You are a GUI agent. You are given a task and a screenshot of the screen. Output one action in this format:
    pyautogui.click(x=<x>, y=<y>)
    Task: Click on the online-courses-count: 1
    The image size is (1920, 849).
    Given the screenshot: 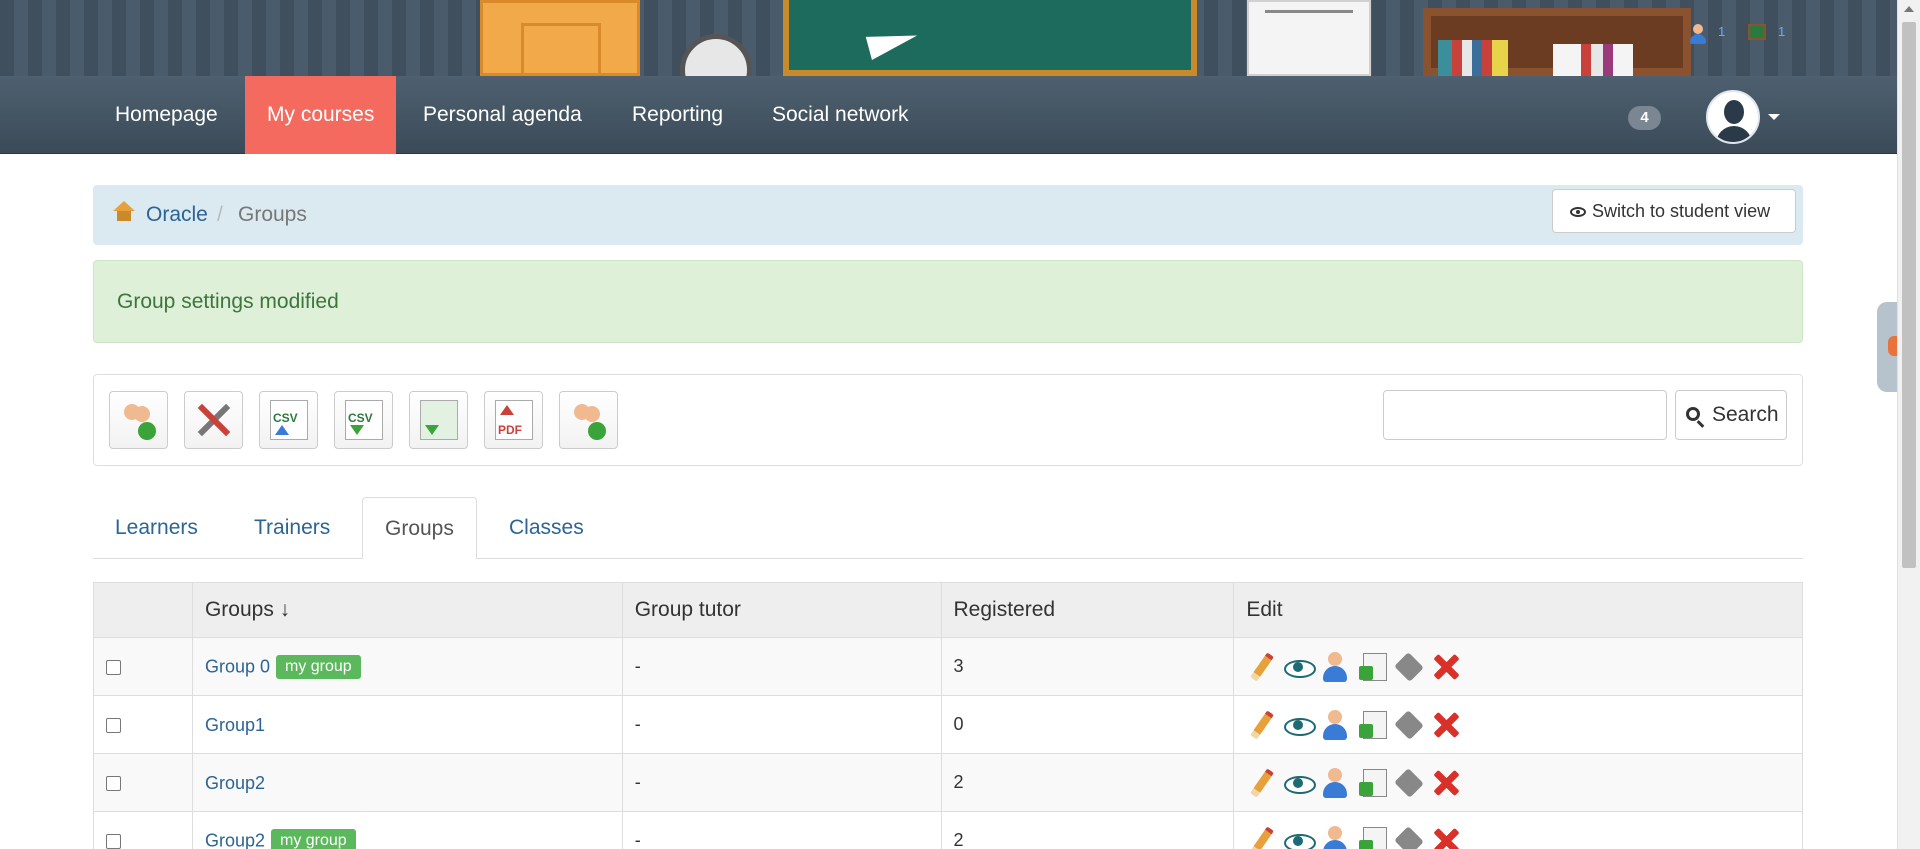 What is the action you would take?
    pyautogui.click(x=1781, y=31)
    